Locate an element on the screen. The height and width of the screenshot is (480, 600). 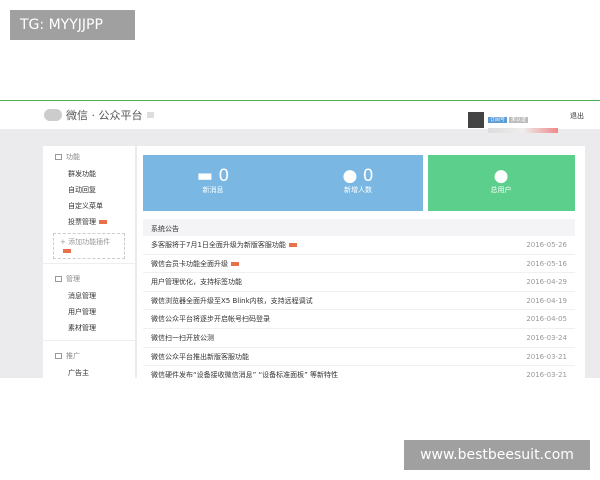
stat-new-messages: ▬ 0 新消息 is located at coordinates (213, 181).